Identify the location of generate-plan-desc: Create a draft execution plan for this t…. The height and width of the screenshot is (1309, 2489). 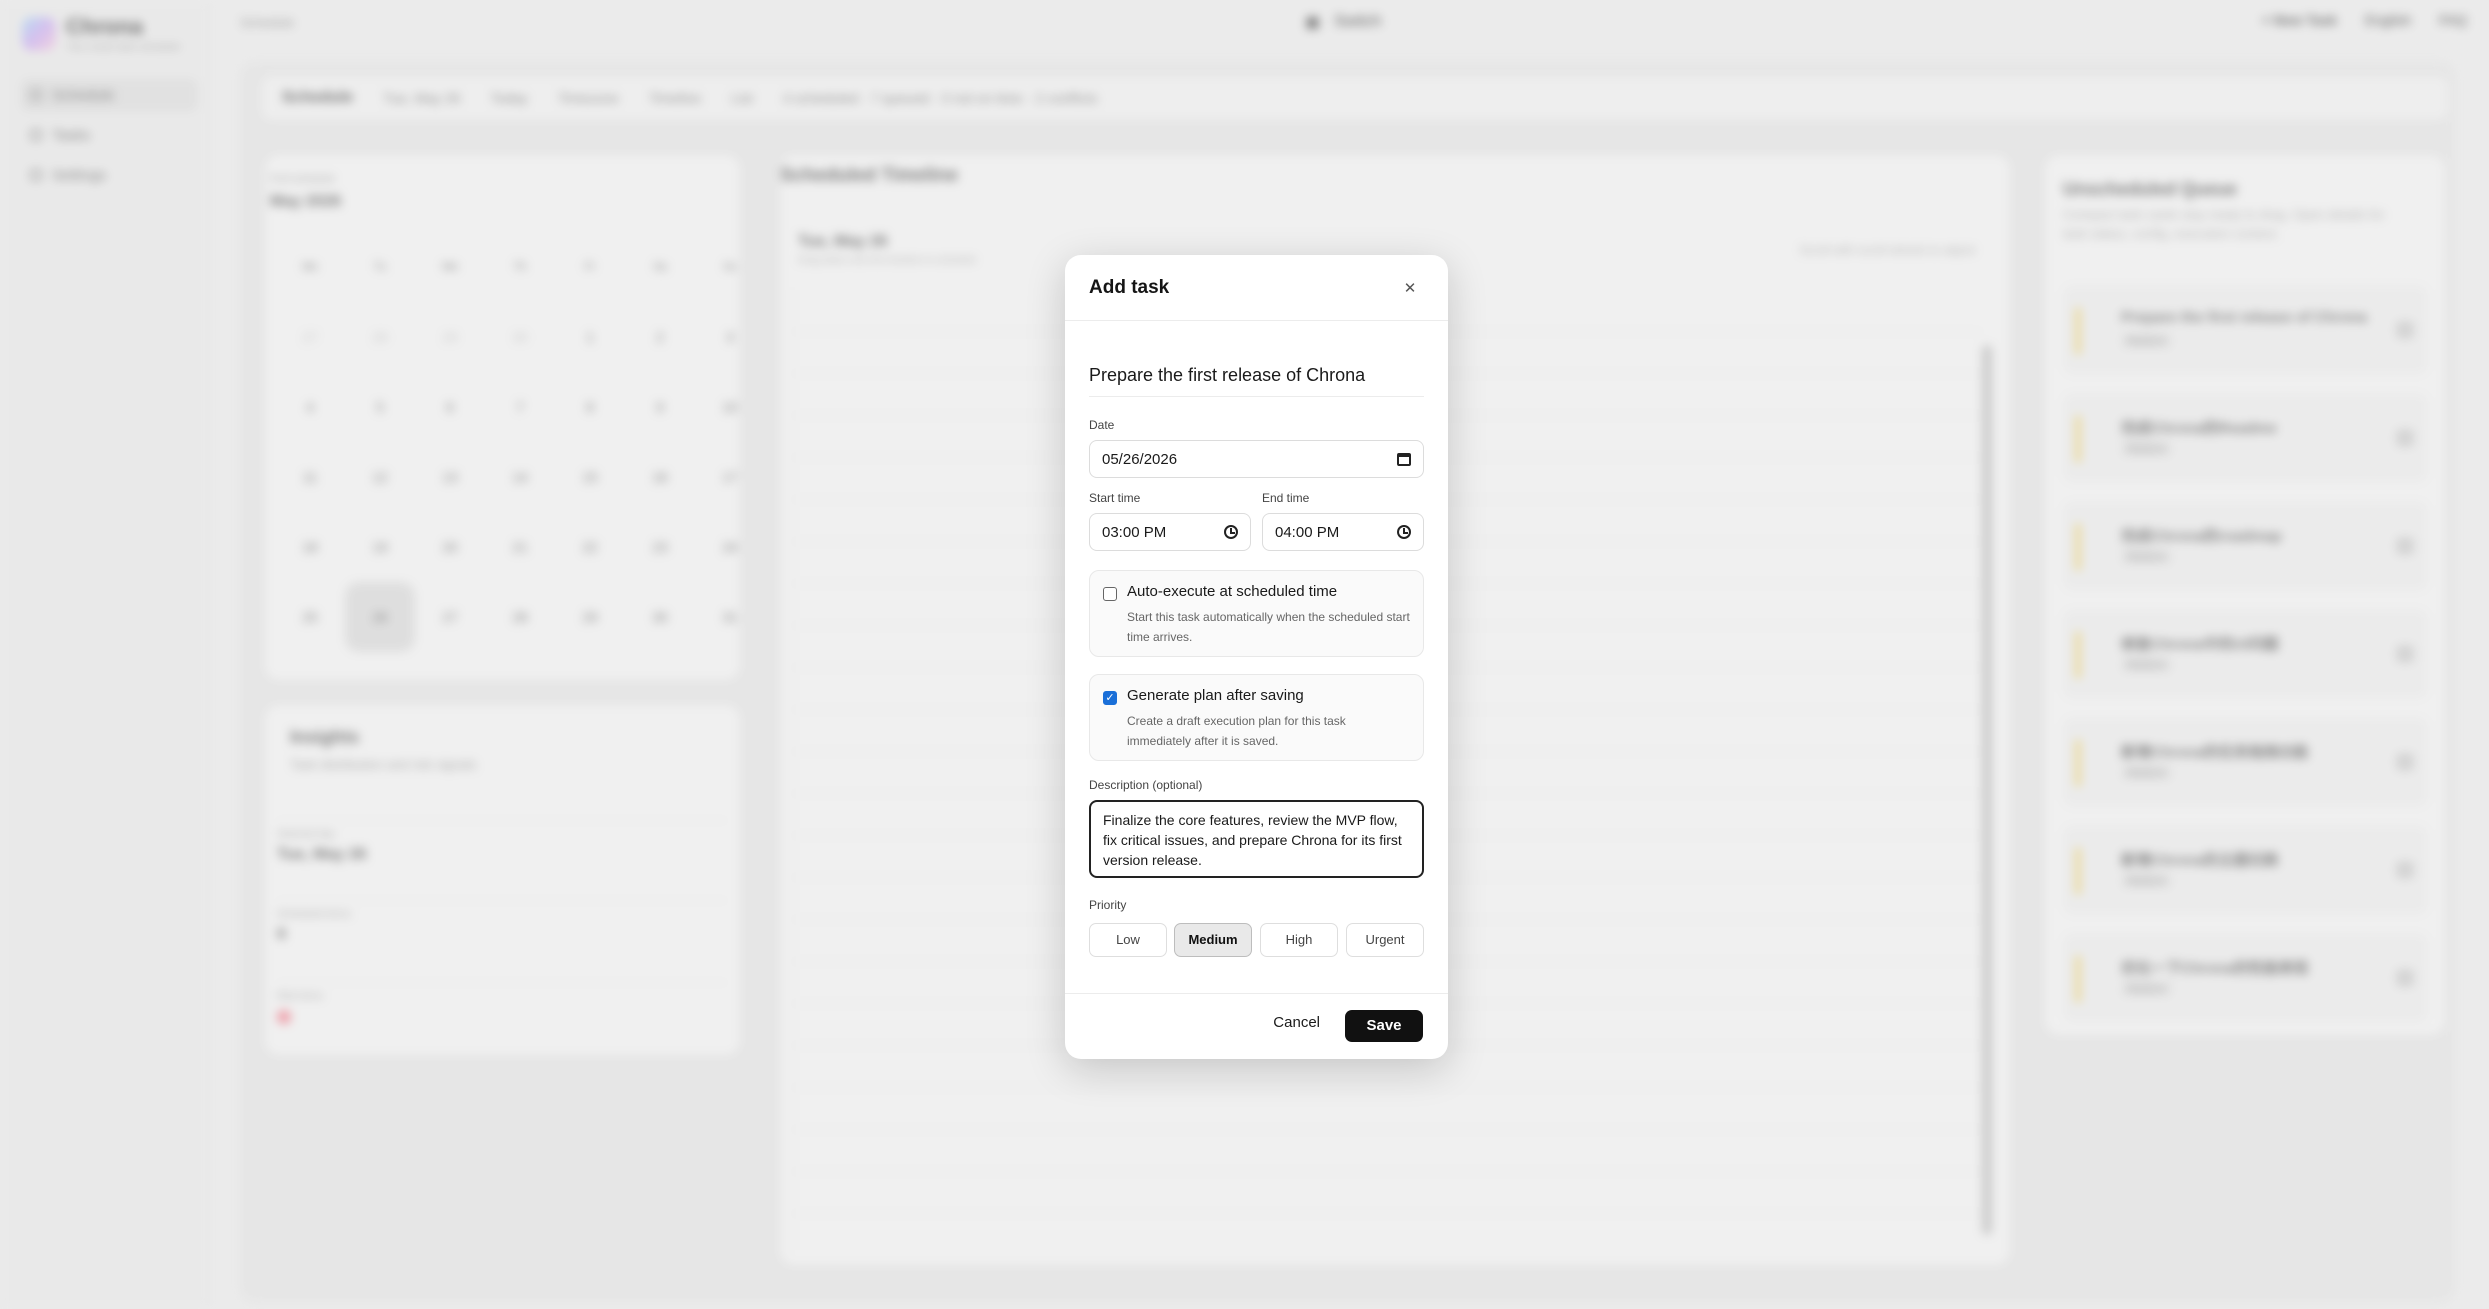
(1236, 731).